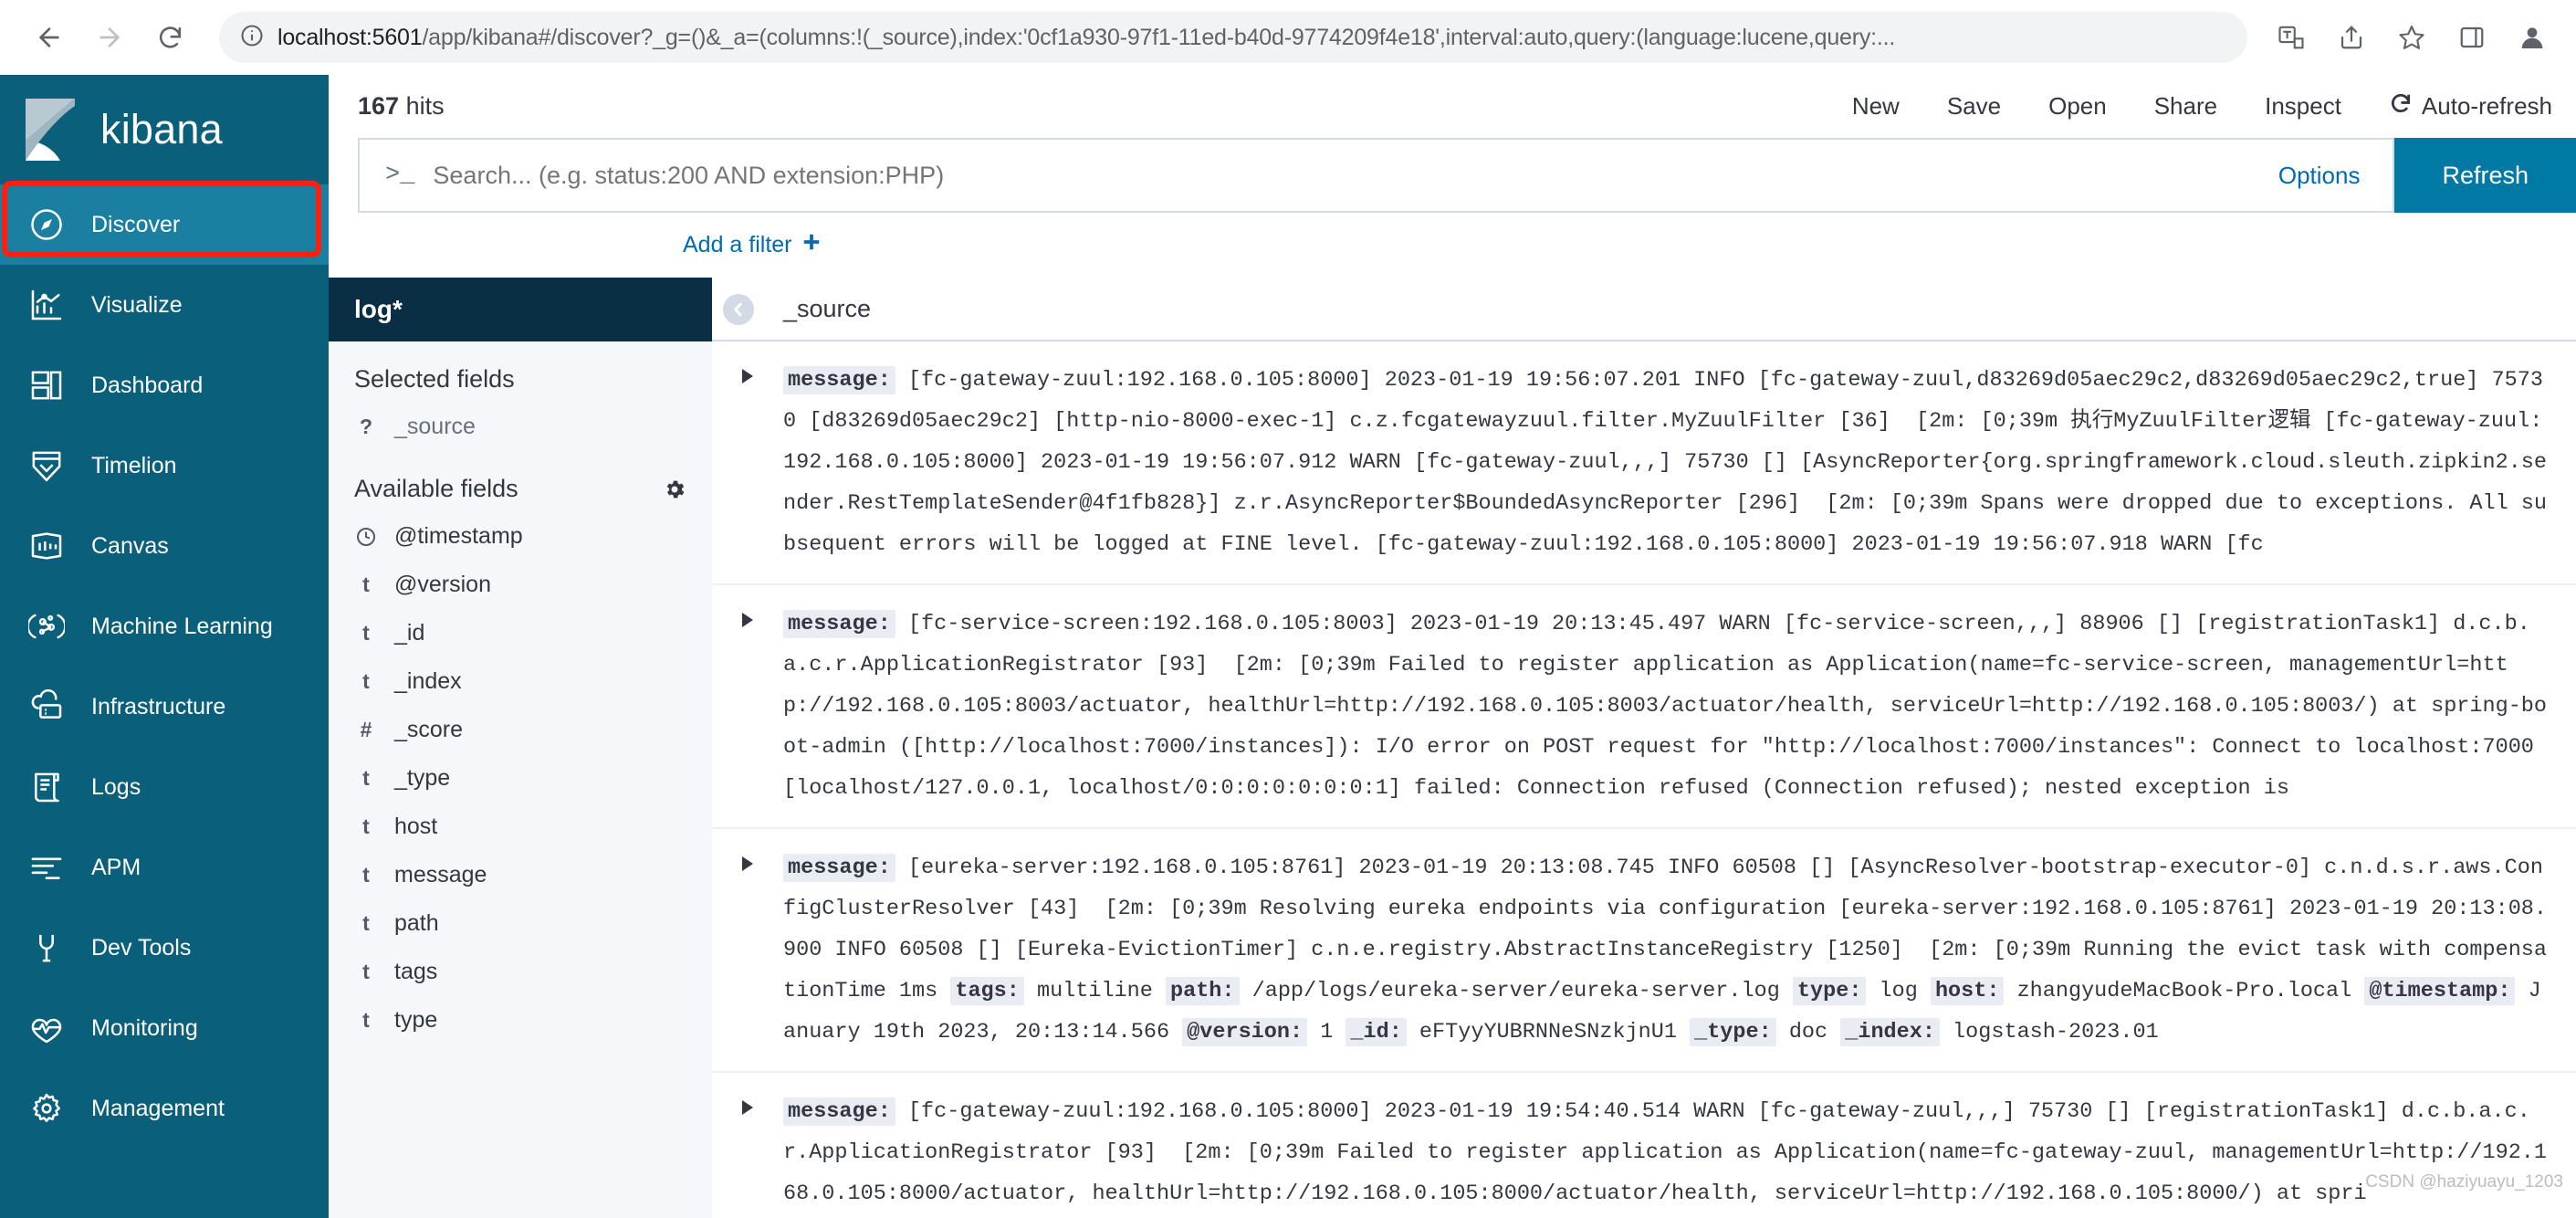  Describe the element at coordinates (520, 633) in the screenshot. I see `field-row-id: t _id` at that location.